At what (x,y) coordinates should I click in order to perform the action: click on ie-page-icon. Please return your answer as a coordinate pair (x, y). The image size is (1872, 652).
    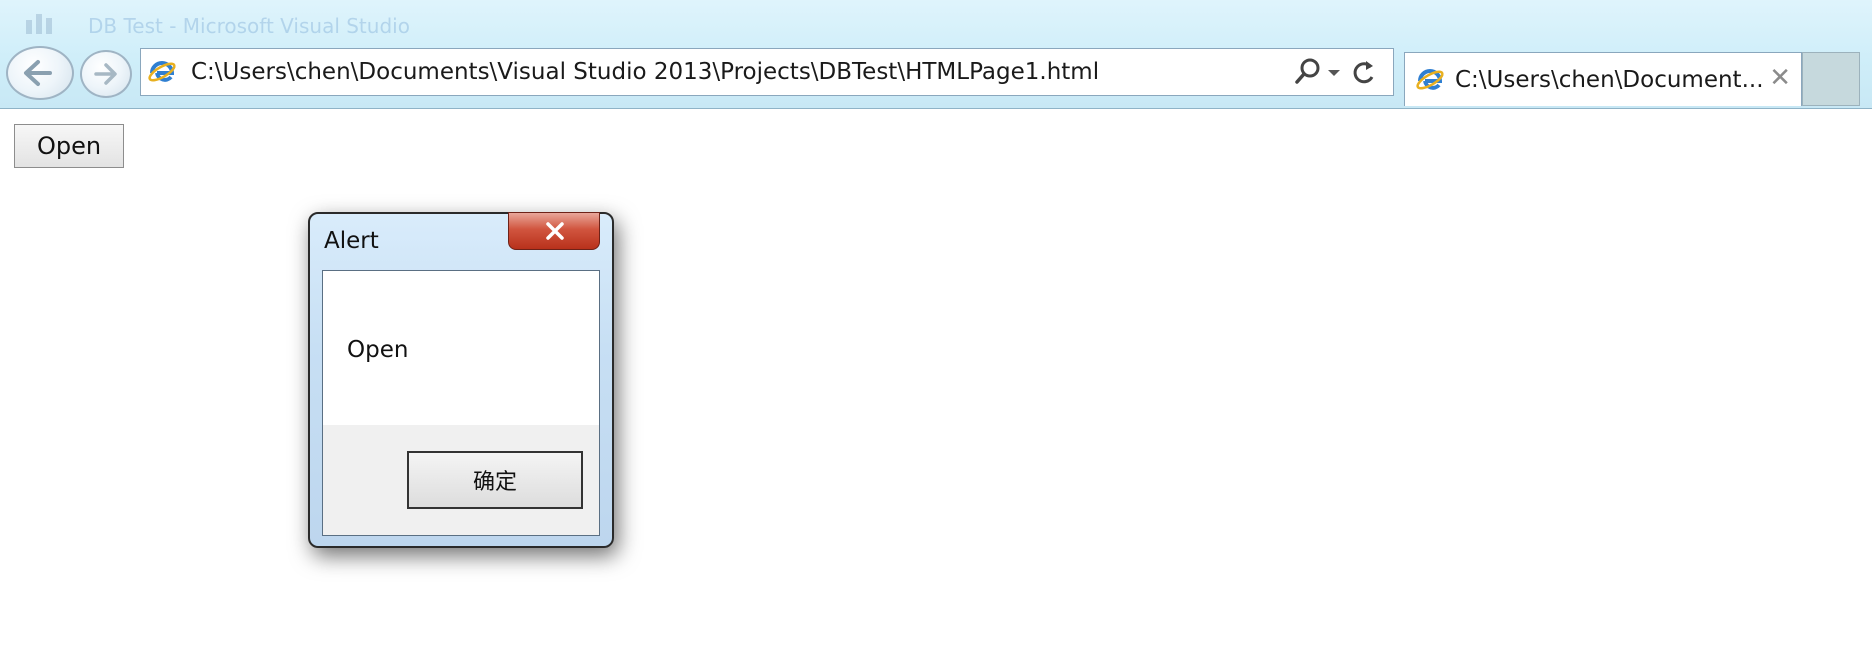
    Looking at the image, I should click on (162, 72).